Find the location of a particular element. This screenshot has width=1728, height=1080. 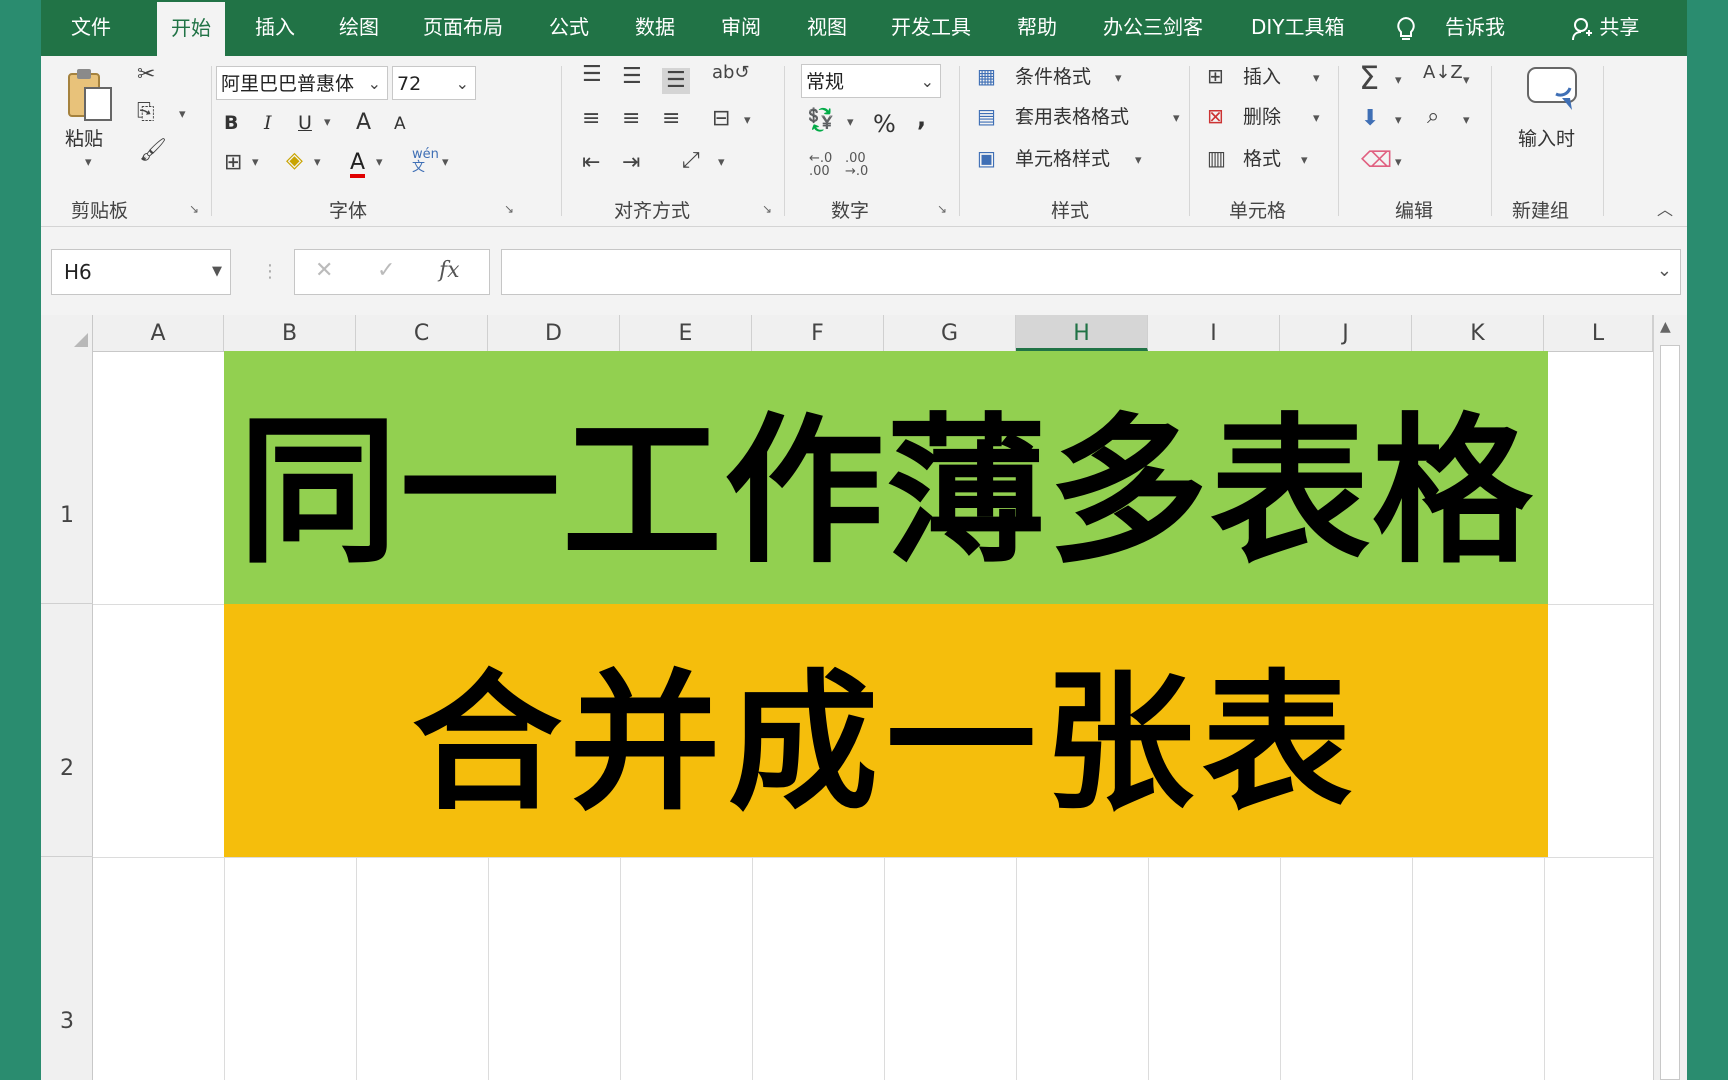

row-header-1: 1 is located at coordinates (67, 477).